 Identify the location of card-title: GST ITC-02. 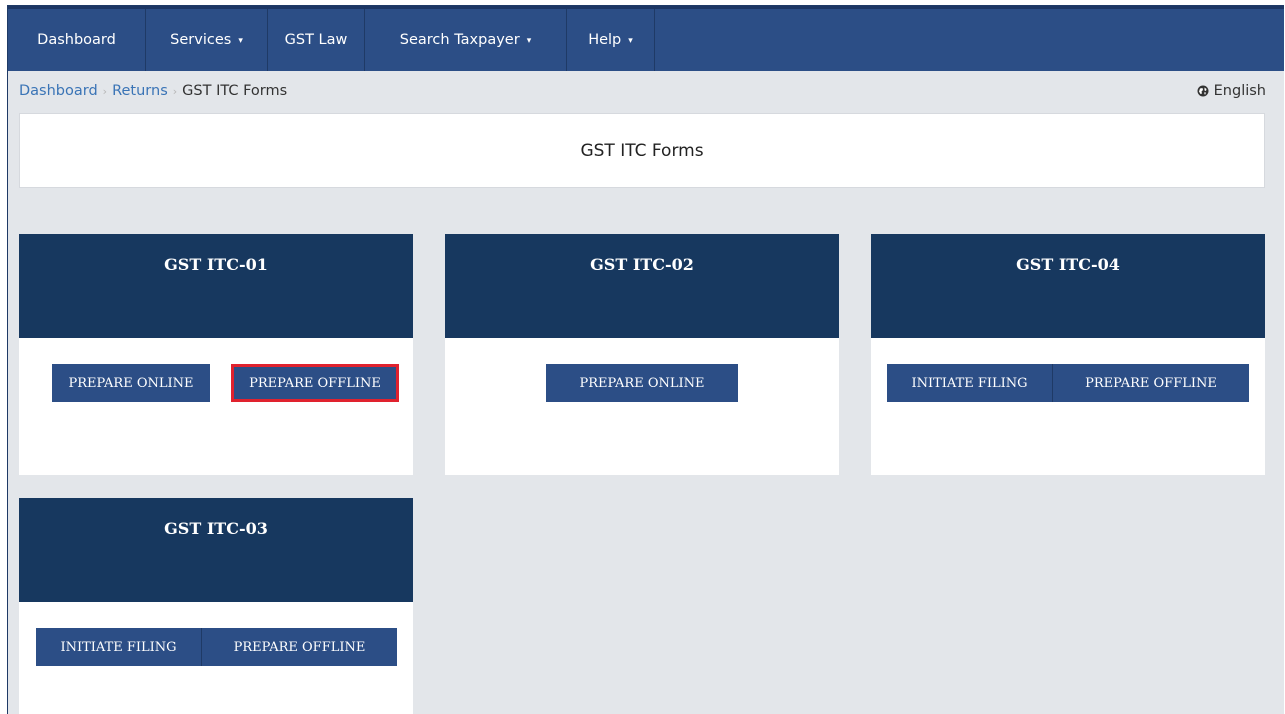
(642, 264).